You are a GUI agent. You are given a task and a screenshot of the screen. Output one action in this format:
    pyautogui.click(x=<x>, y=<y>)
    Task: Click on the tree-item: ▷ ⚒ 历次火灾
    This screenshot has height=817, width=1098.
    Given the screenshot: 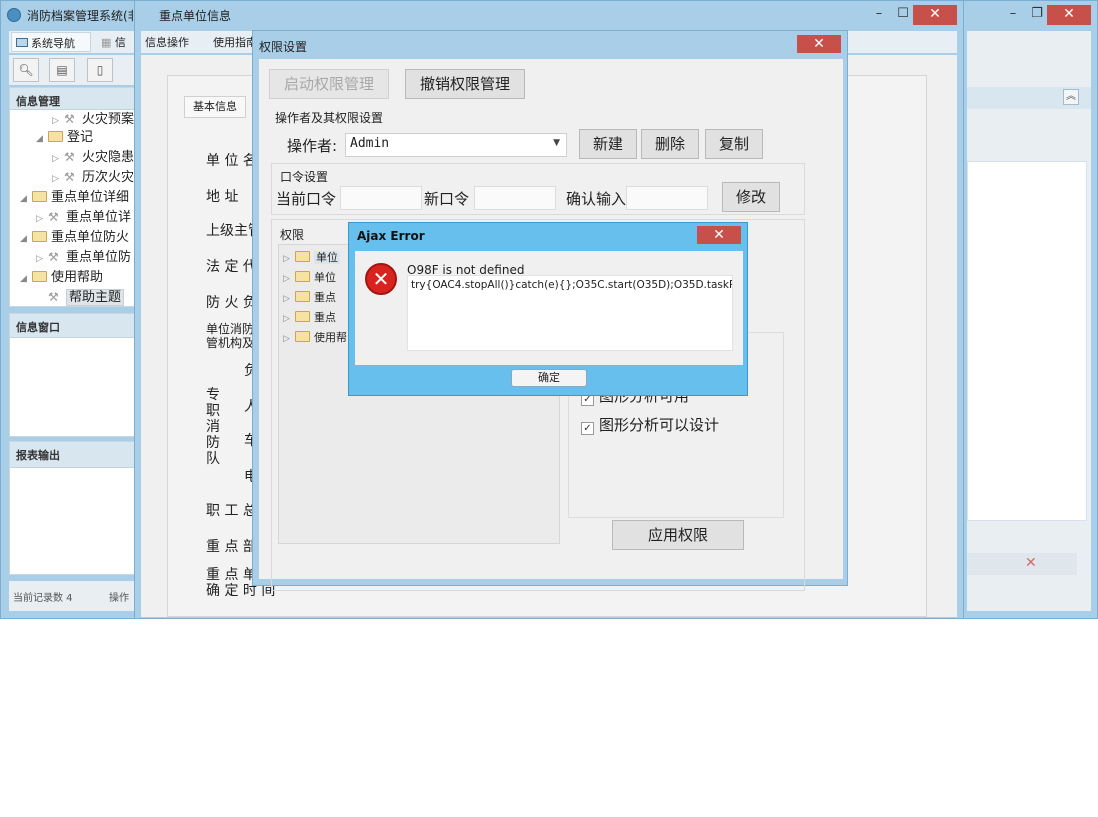 What is the action you would take?
    pyautogui.click(x=93, y=175)
    